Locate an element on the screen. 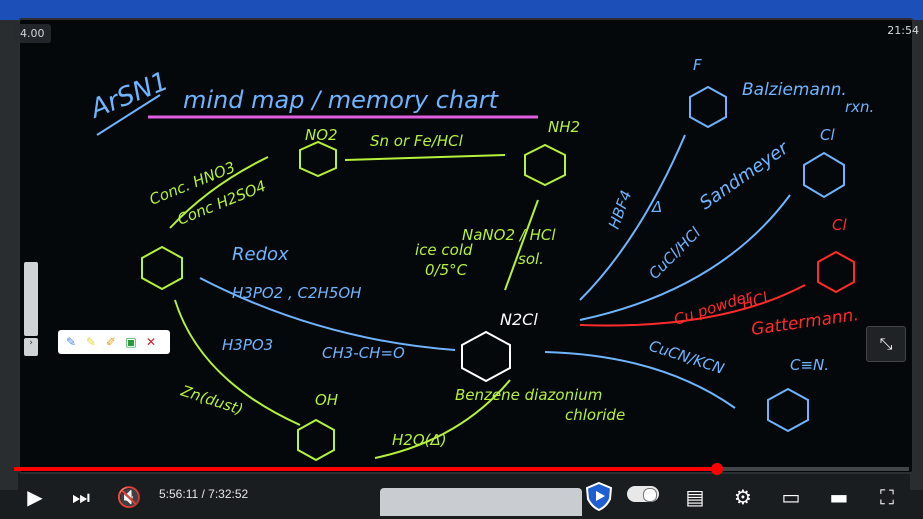 The image size is (923, 519). label-redox: Redox is located at coordinates (260, 254).